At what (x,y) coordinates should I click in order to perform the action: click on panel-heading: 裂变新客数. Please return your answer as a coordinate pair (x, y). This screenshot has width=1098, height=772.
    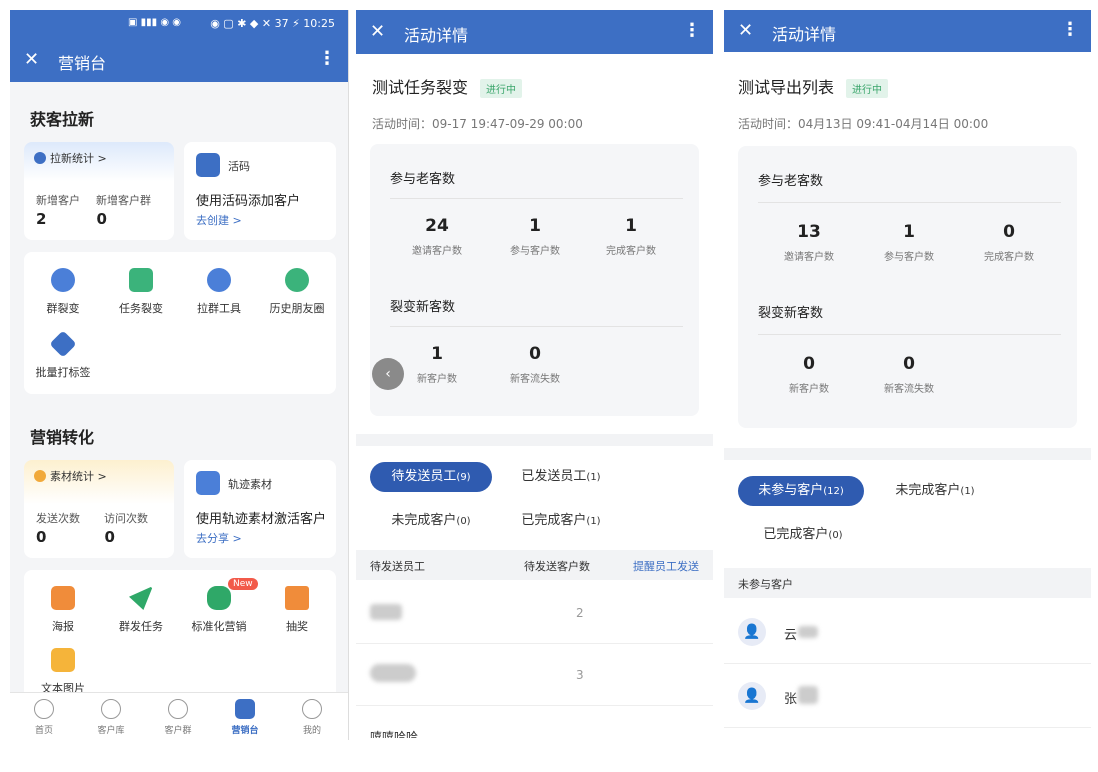
    Looking at the image, I should click on (423, 307).